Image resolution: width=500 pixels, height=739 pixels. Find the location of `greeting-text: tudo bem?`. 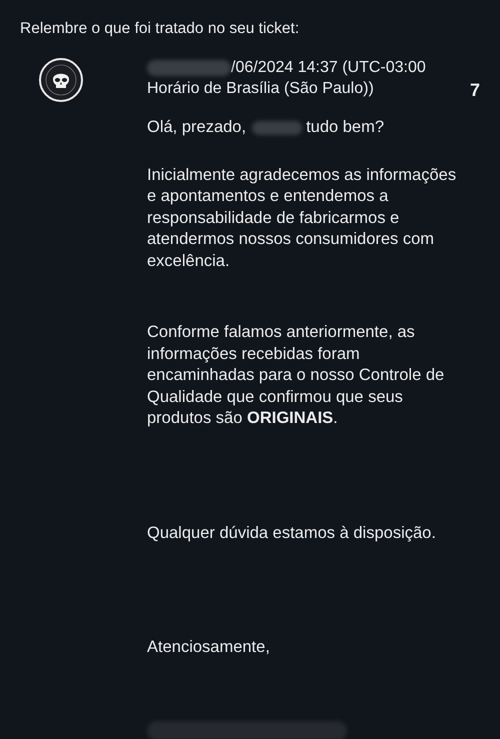

greeting-text: tudo bem? is located at coordinates (345, 127).